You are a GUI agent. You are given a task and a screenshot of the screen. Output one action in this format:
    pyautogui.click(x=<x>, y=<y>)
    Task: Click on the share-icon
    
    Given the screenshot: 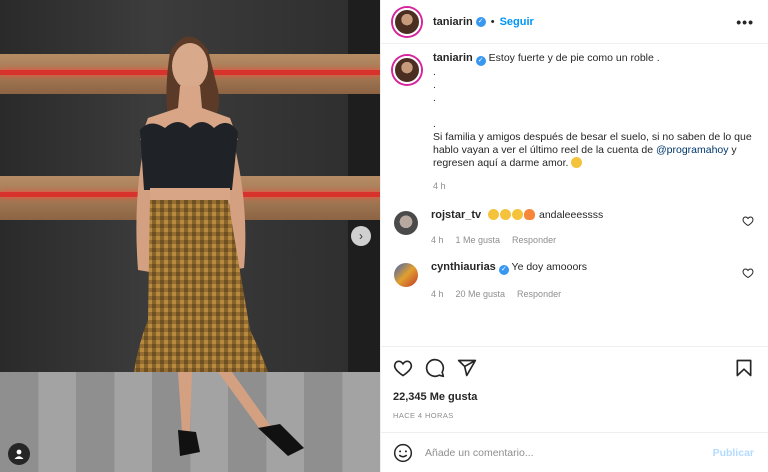 What is the action you would take?
    pyautogui.click(x=467, y=368)
    